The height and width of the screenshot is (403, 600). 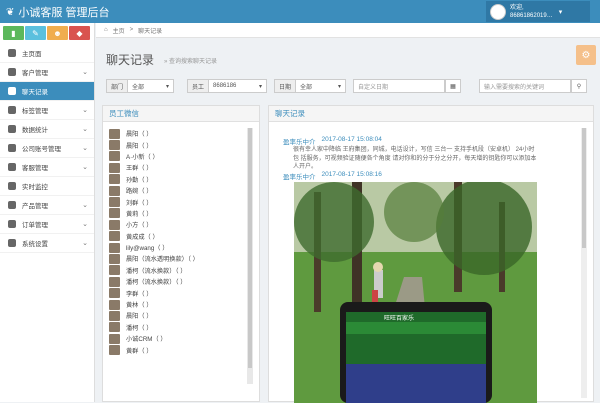 What do you see at coordinates (177, 304) in the screenshot?
I see `contact-item: 黄林（ ）` at bounding box center [177, 304].